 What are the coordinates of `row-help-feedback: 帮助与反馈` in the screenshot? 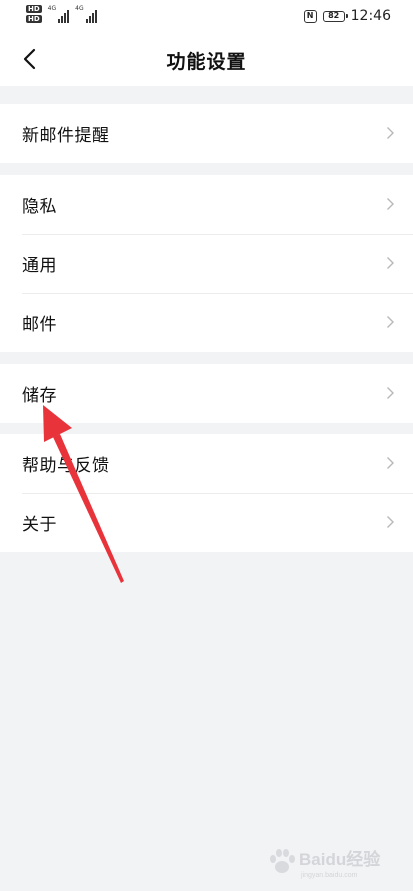 It's located at (206, 463).